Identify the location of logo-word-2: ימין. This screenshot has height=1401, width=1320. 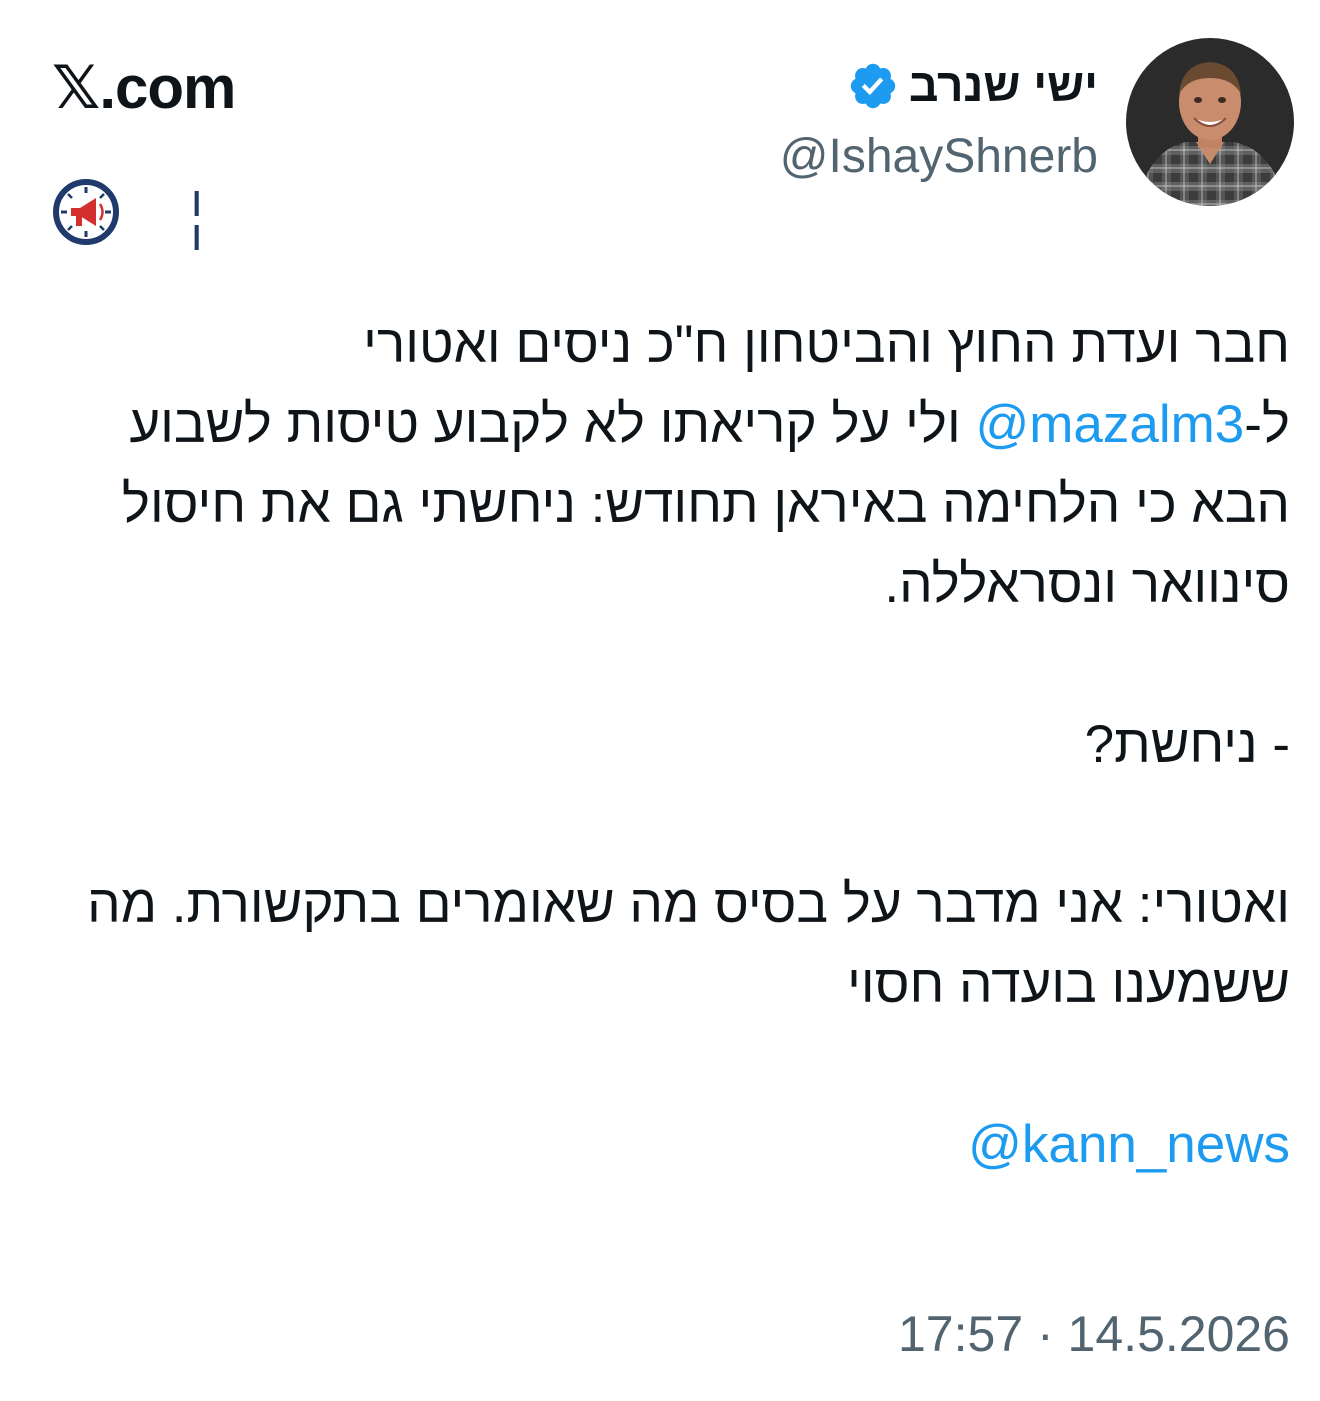
(197, 233).